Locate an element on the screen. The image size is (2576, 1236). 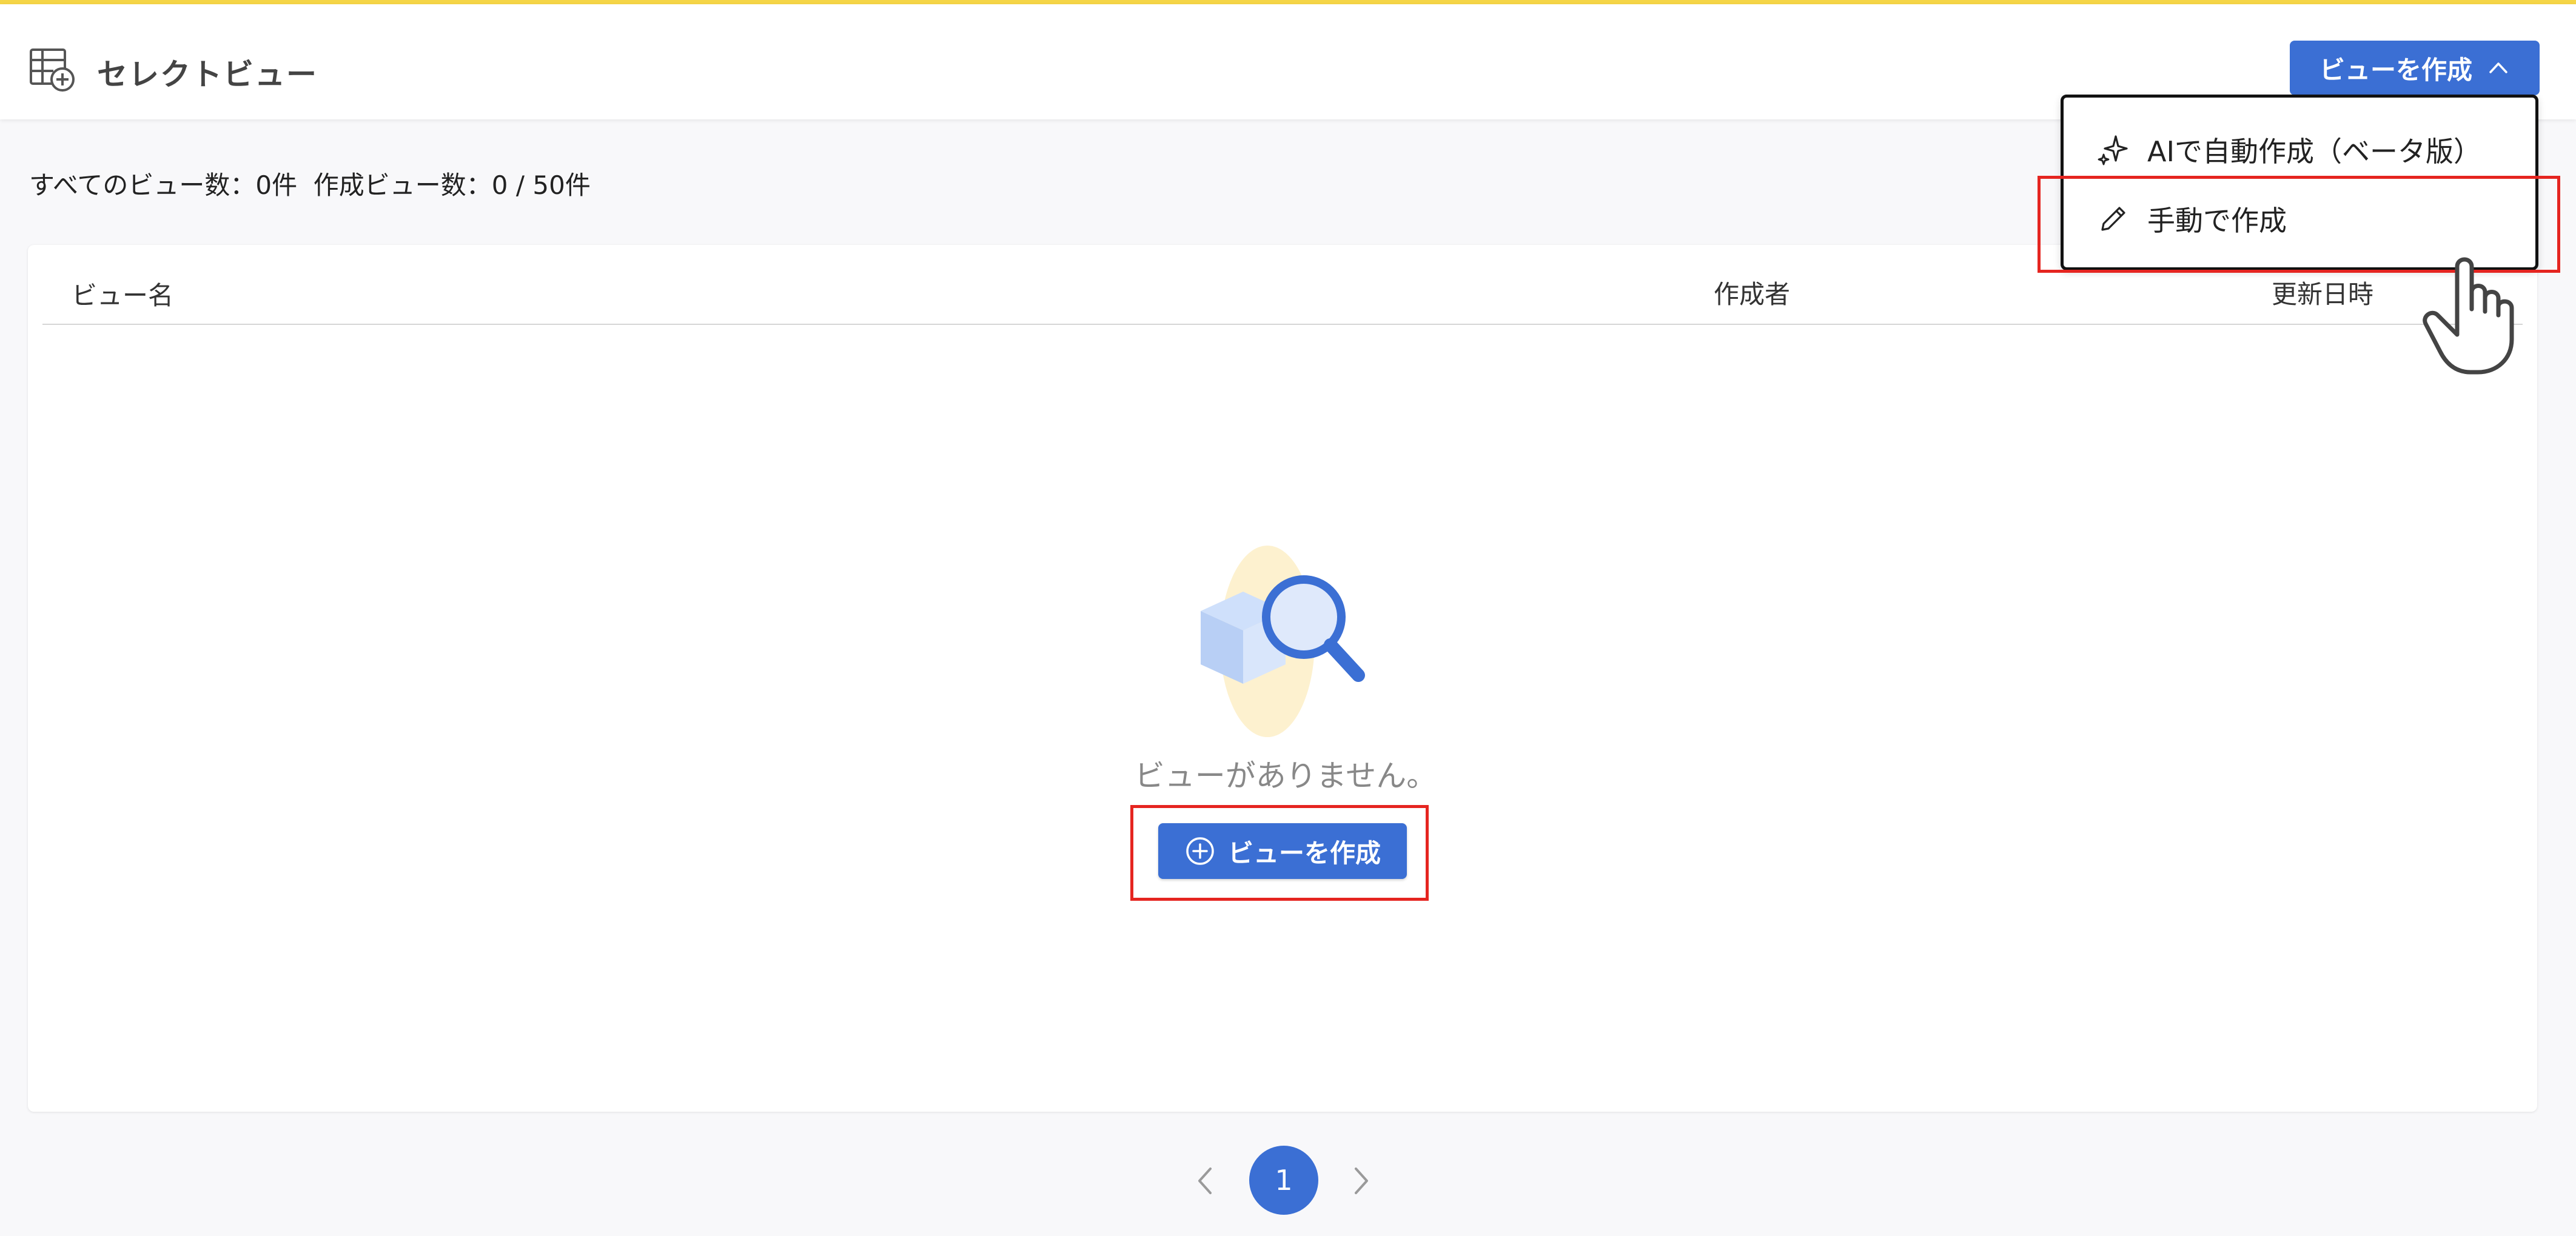
create-view-menu: AIで自動作成（ベータ版） 手動で作成 is located at coordinates (2299, 183).